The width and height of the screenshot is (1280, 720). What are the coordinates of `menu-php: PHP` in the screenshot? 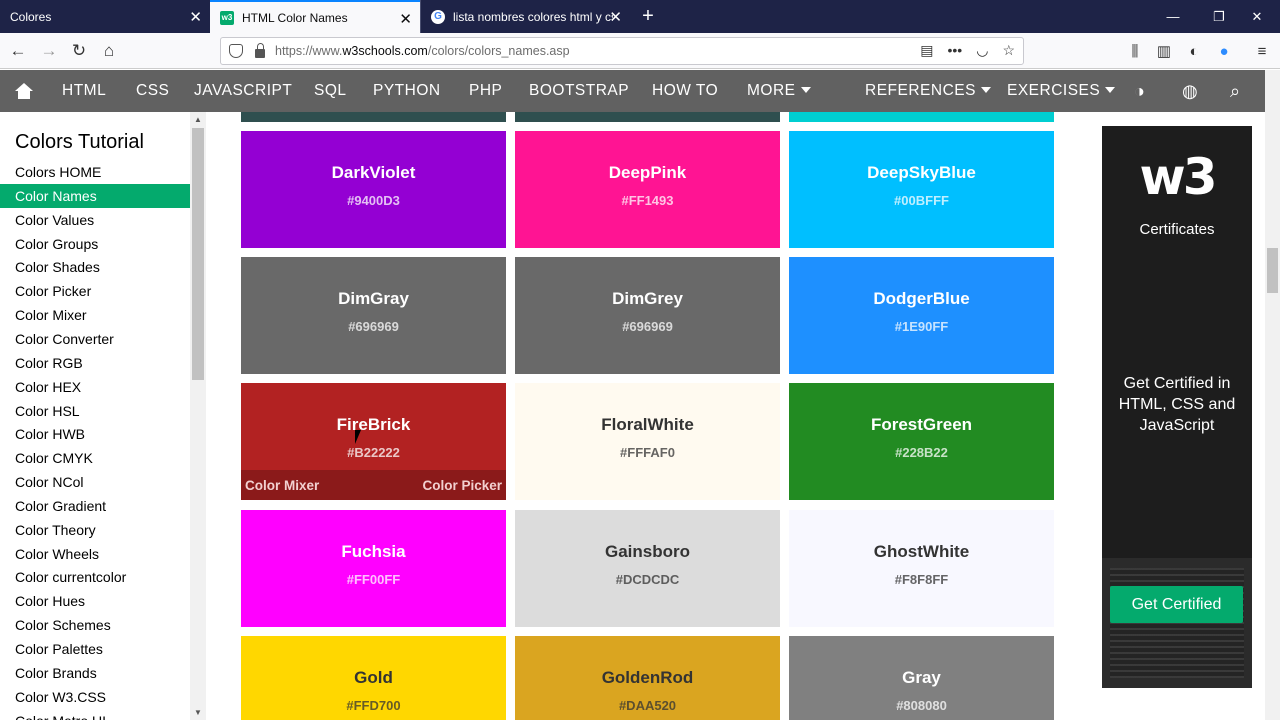 It's located at (485, 91).